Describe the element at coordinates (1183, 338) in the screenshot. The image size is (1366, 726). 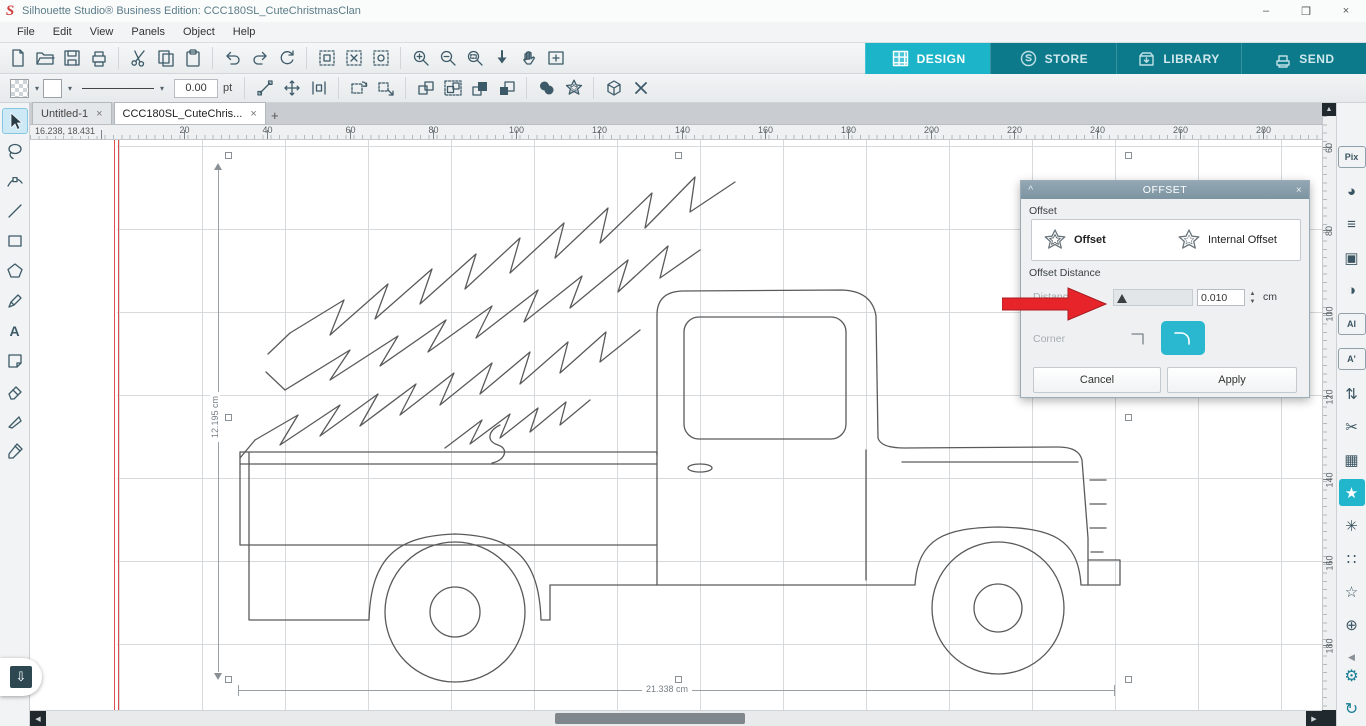
I see `corner-round-button` at that location.